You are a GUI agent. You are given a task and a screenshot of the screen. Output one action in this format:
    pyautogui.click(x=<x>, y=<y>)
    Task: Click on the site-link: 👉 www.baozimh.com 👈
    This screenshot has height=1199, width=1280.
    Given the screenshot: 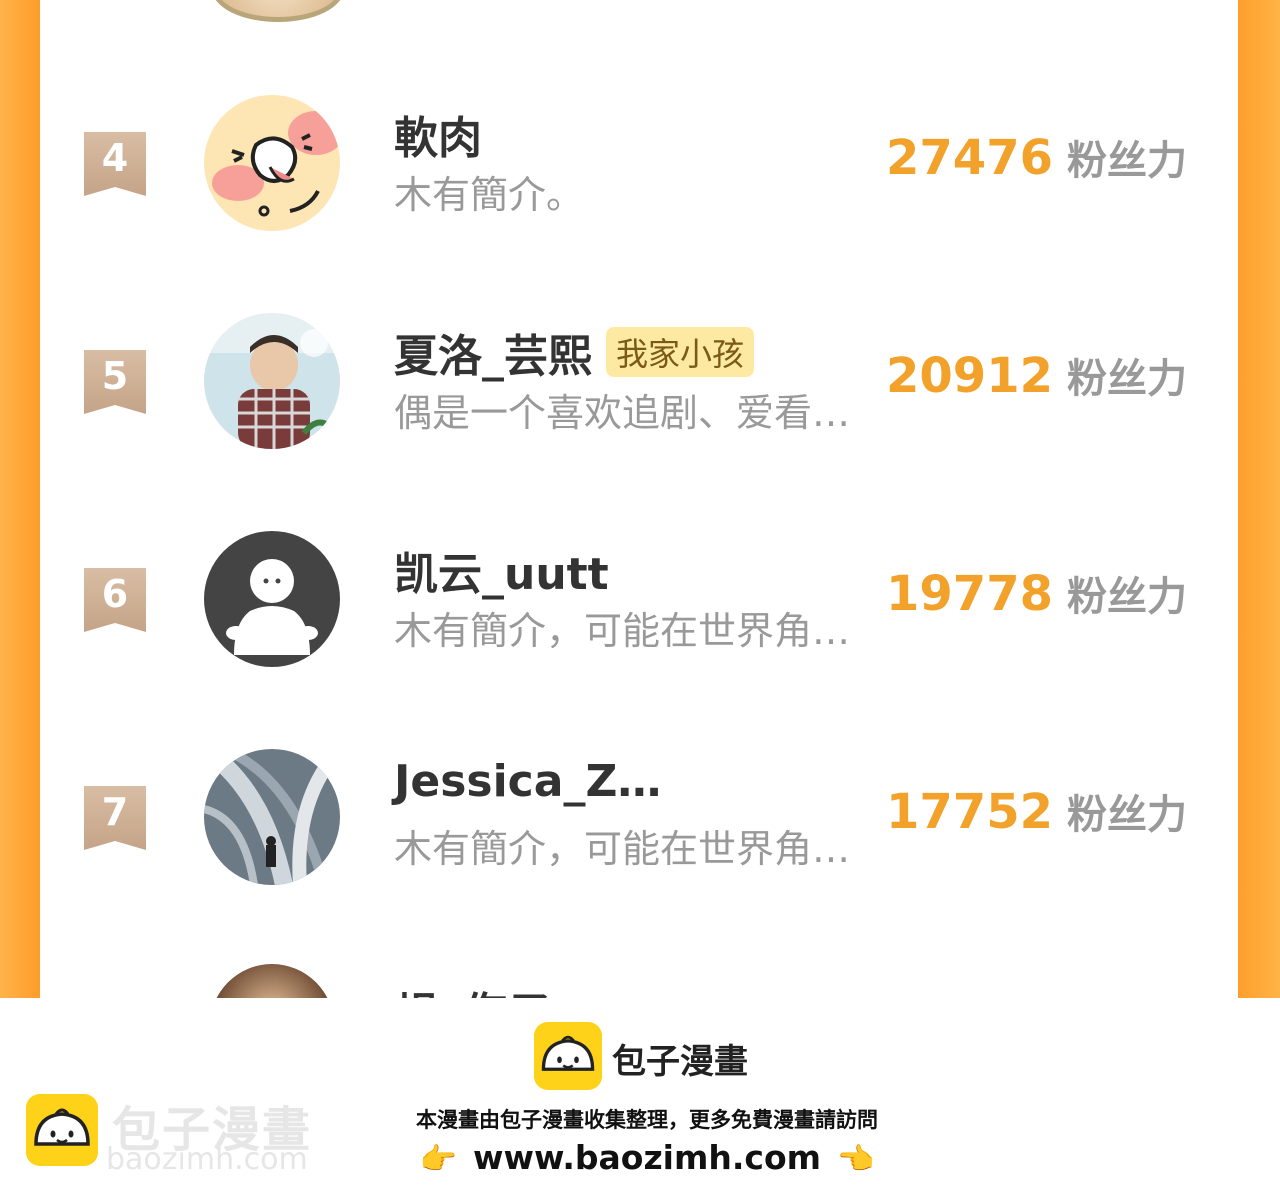 What is the action you would take?
    pyautogui.click(x=640, y=1157)
    